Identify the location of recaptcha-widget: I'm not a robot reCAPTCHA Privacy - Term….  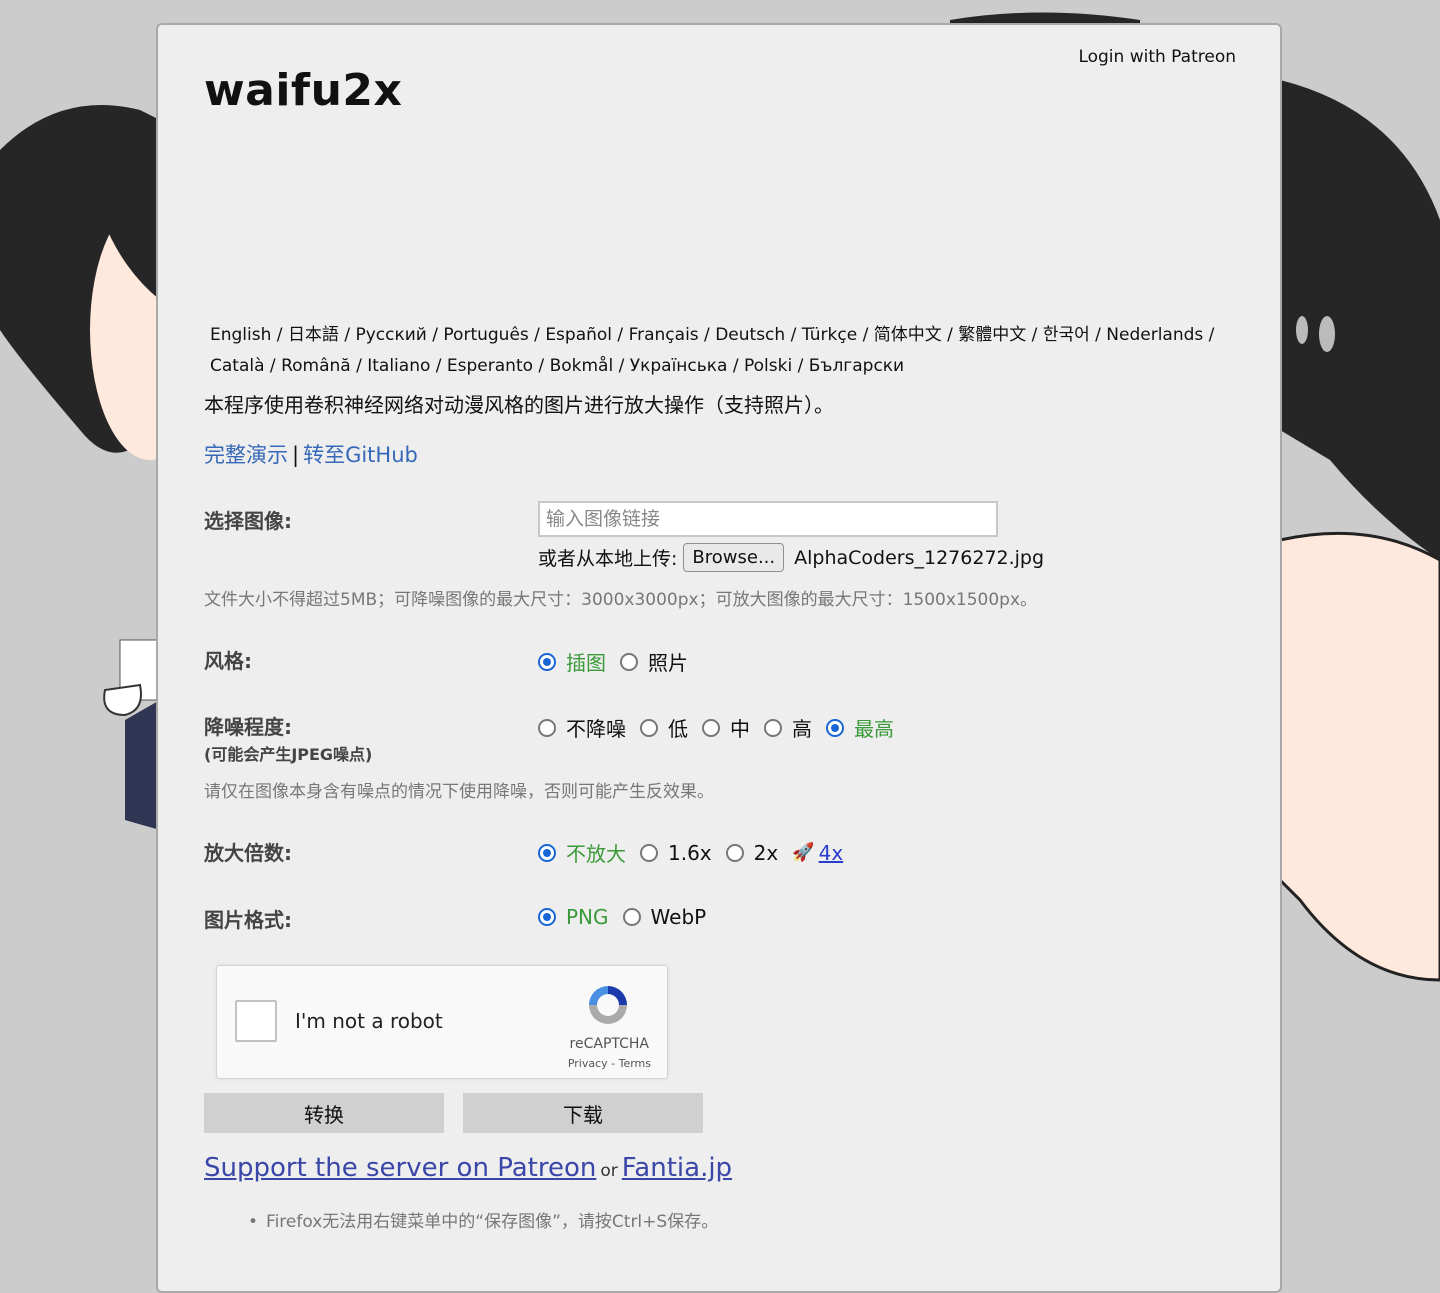
(442, 1022).